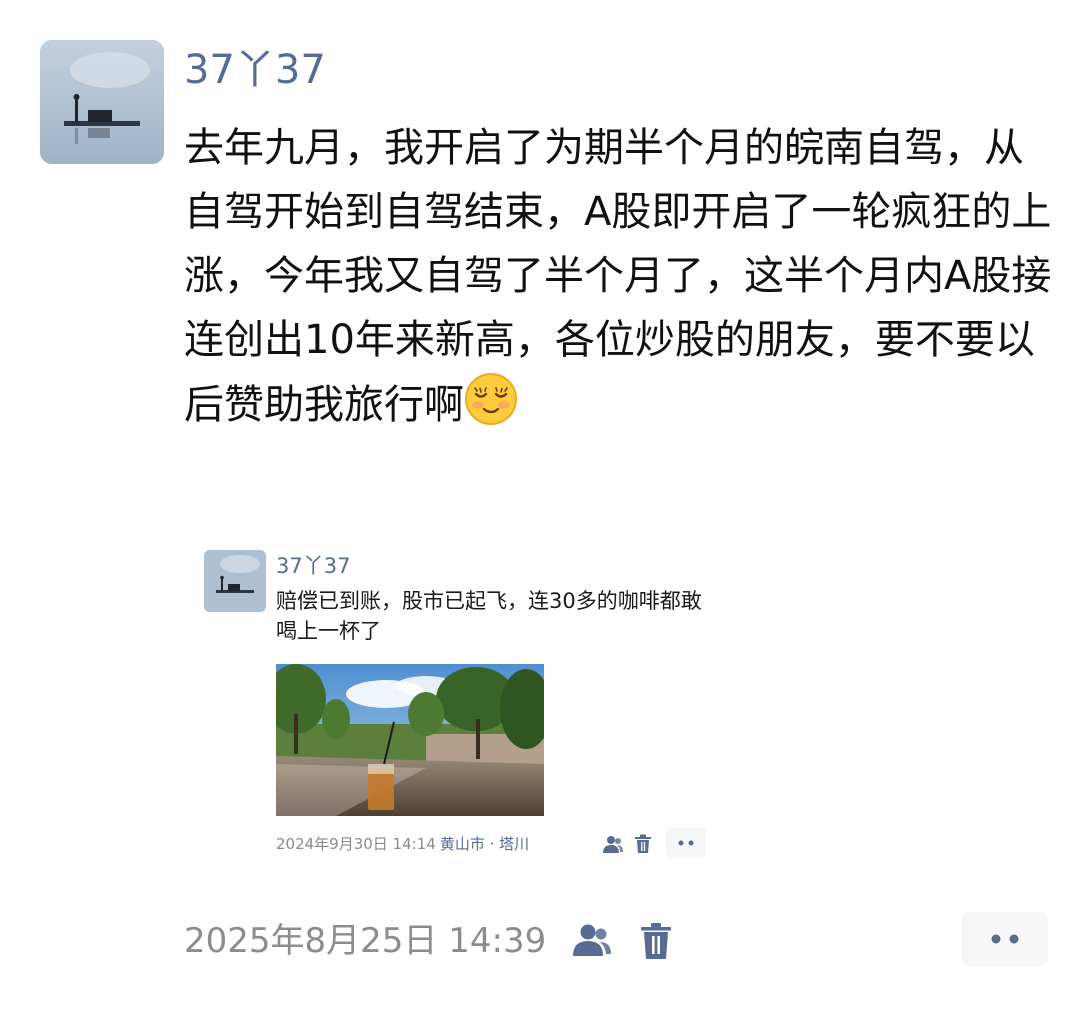 This screenshot has width=1080, height=1015. Describe the element at coordinates (365, 941) in the screenshot. I see `post-timestamp: 2025年8月25日 14:39` at that location.